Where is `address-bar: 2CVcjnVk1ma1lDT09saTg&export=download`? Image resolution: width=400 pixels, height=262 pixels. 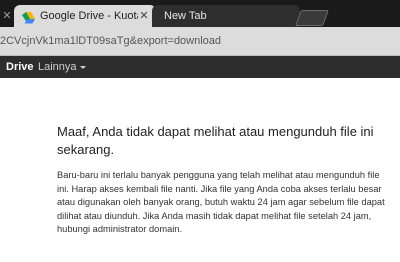
address-bar: 2CVcjnVk1ma1lDT09saTg&export=download is located at coordinates (200, 41).